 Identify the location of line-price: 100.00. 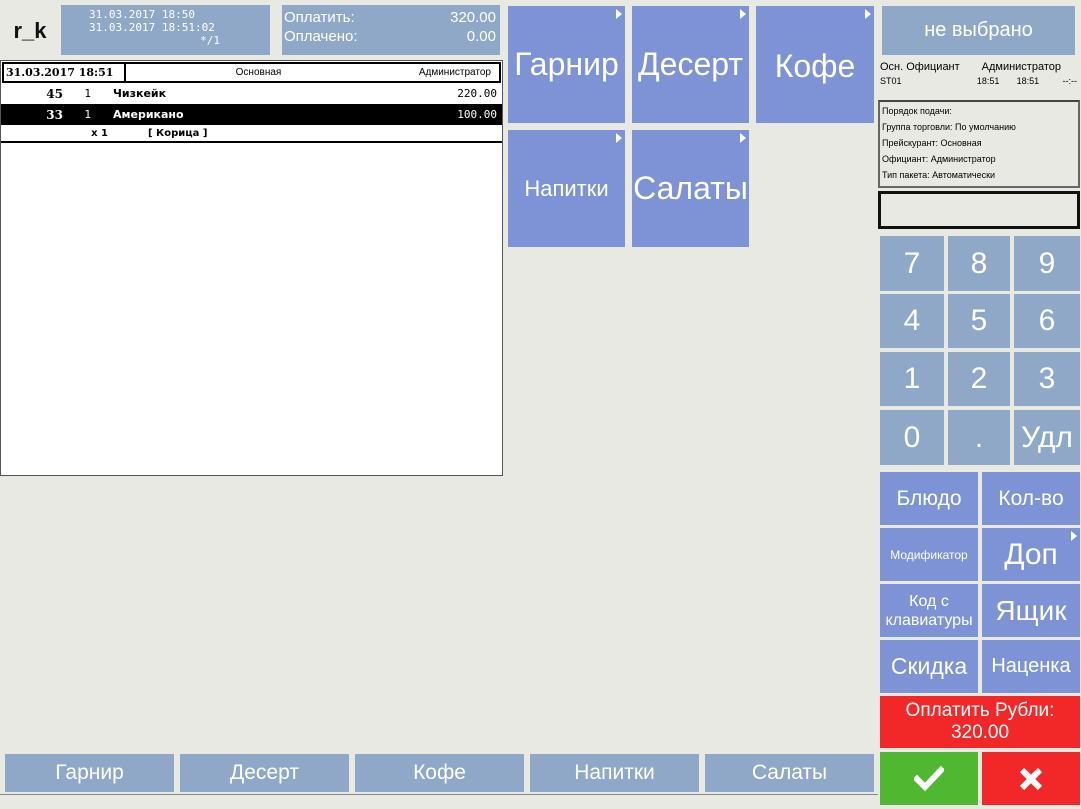
(477, 114).